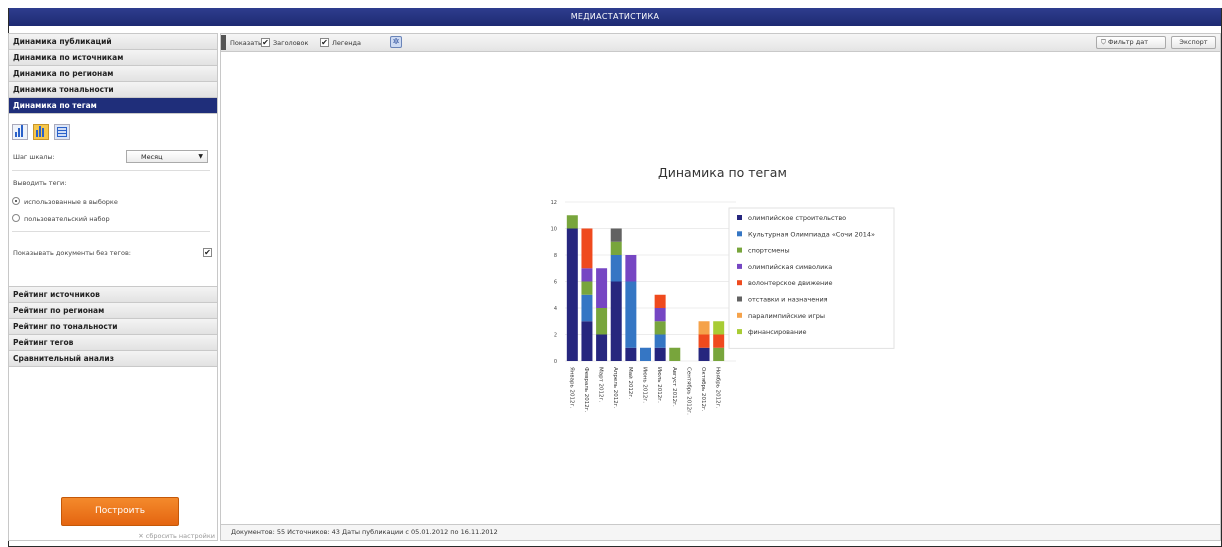  Describe the element at coordinates (113, 295) in the screenshot. I see `section-bottom_sections-0: Рейтинг источников` at that location.